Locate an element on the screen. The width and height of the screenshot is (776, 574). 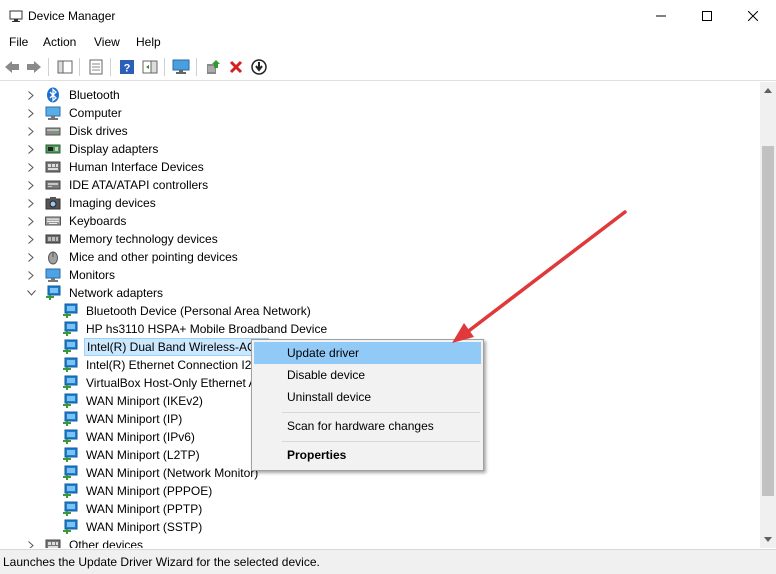
tree-device-network-adapter-1: Bluetooth Device (Personal Area Network) is located at coordinates (187, 311).